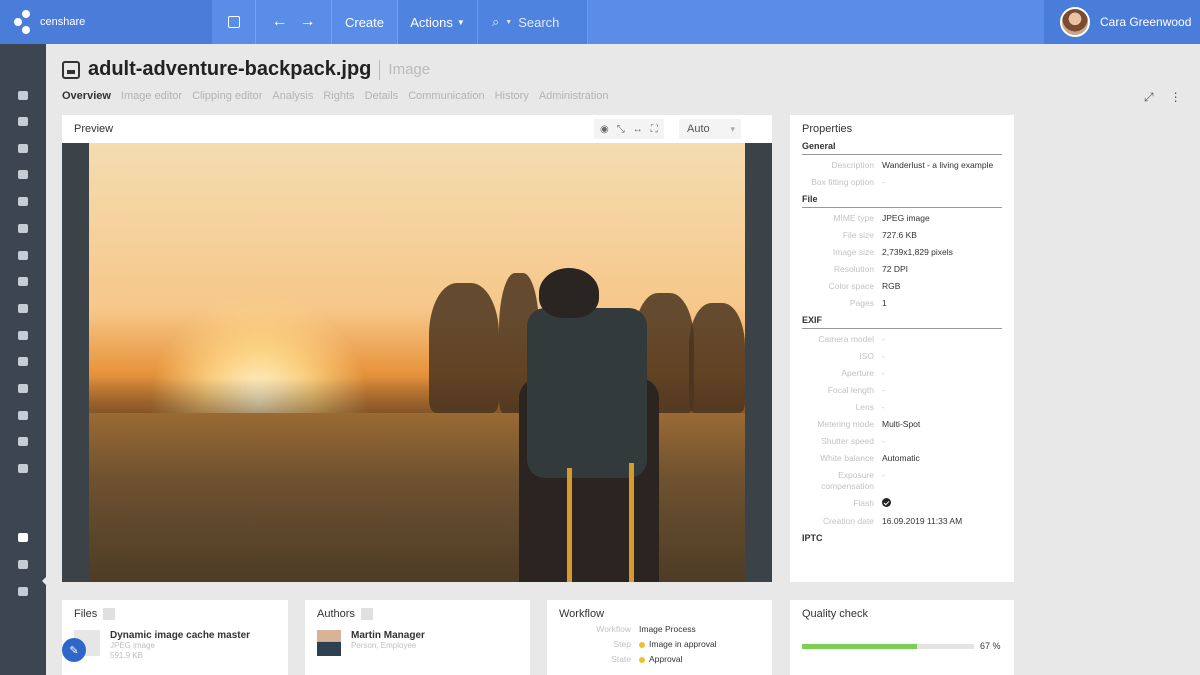 The height and width of the screenshot is (675, 1200). Describe the element at coordinates (638, 129) in the screenshot. I see `fit-width-icon: ↔` at that location.